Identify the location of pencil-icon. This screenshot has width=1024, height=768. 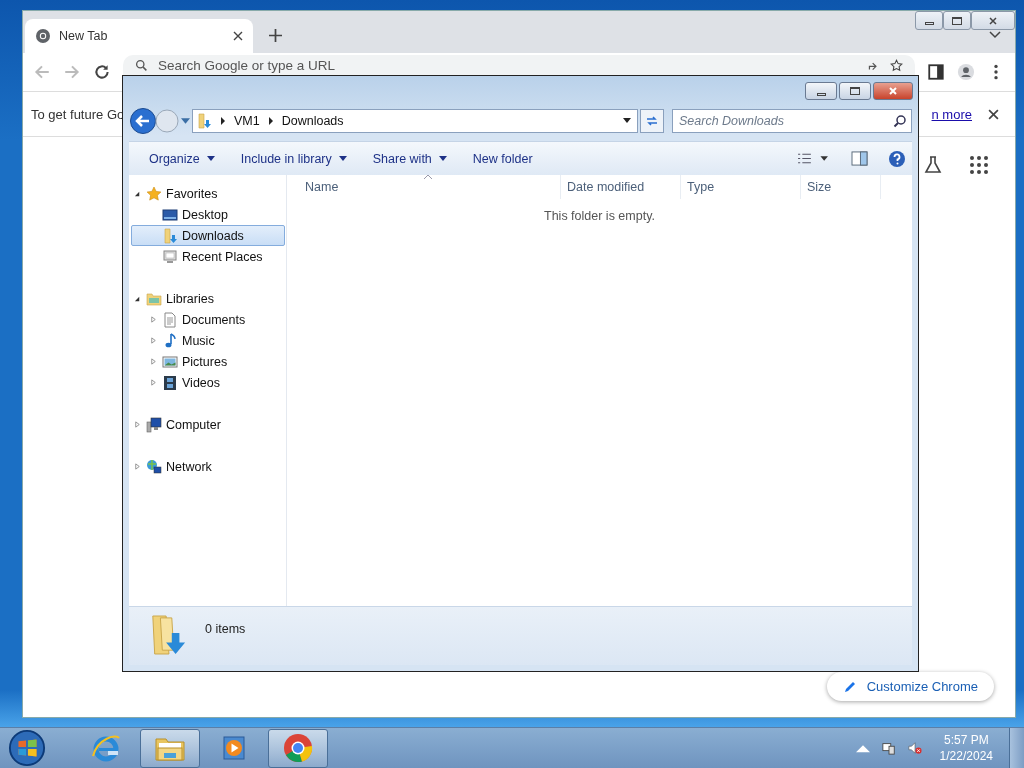
(849, 686).